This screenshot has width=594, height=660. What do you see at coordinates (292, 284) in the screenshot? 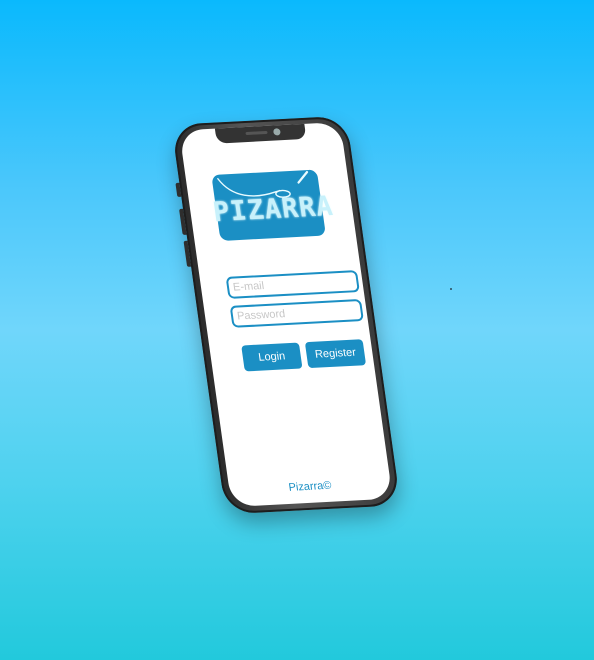
I see `email-field` at bounding box center [292, 284].